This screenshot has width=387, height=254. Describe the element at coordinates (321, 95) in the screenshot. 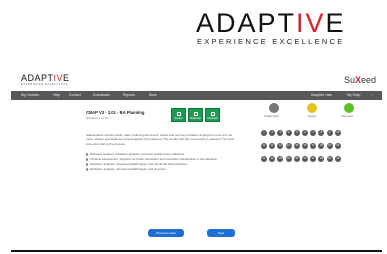

I see `nav-user: Adaptive User` at that location.